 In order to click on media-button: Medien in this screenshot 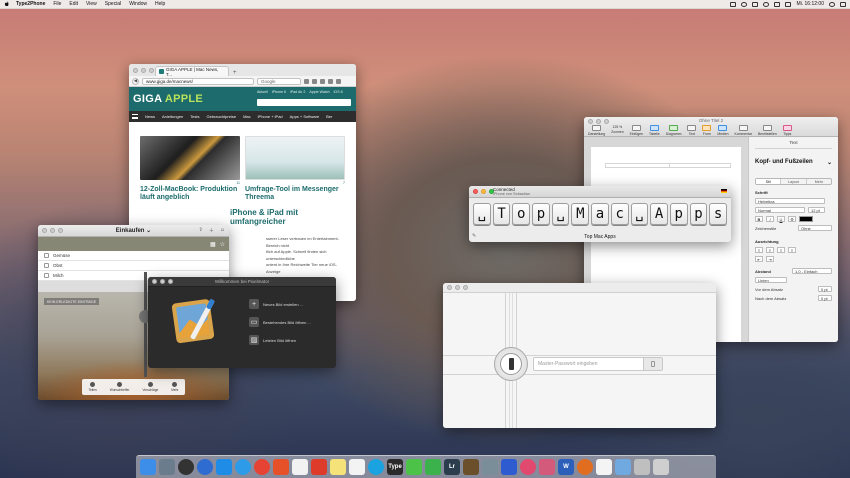, I will do `click(723, 130)`.